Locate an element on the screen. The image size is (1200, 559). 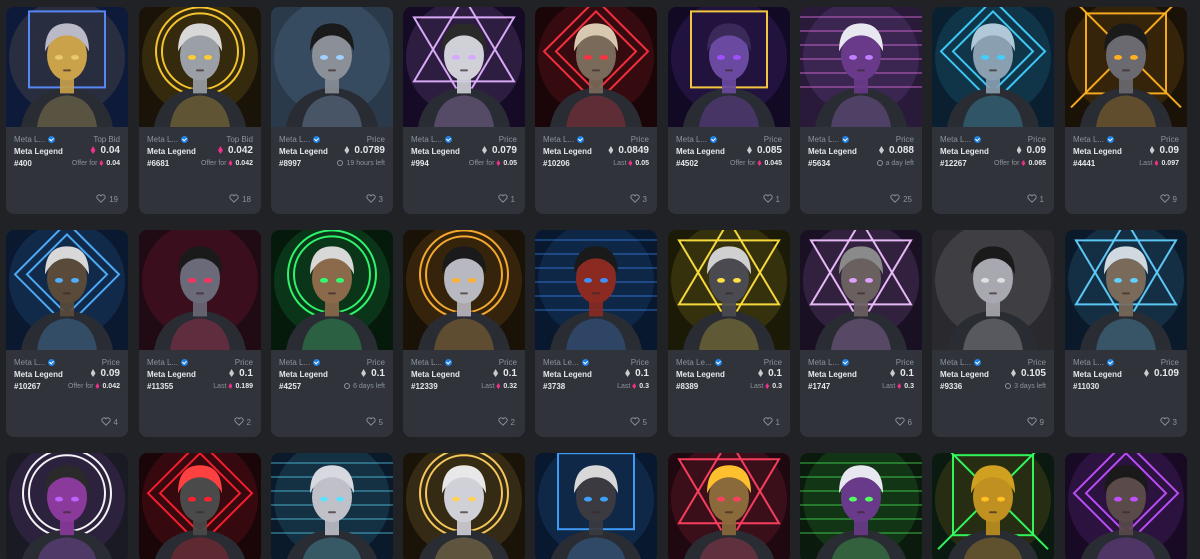
last-price: Last 0.189 is located at coordinates (233, 386).